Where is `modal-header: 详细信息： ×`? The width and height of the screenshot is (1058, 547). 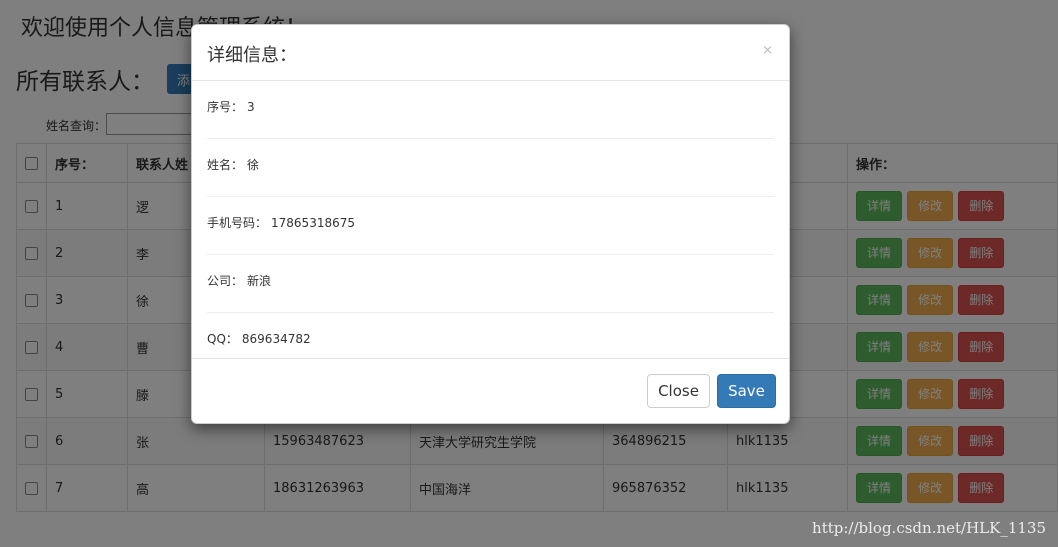 modal-header: 详细信息： × is located at coordinates (490, 53).